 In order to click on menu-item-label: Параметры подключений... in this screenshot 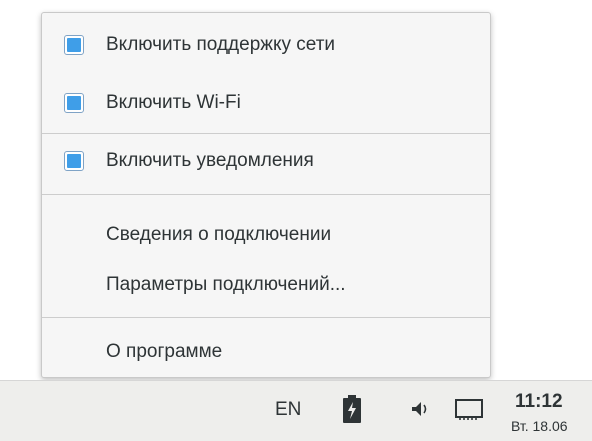, I will do `click(226, 284)`.